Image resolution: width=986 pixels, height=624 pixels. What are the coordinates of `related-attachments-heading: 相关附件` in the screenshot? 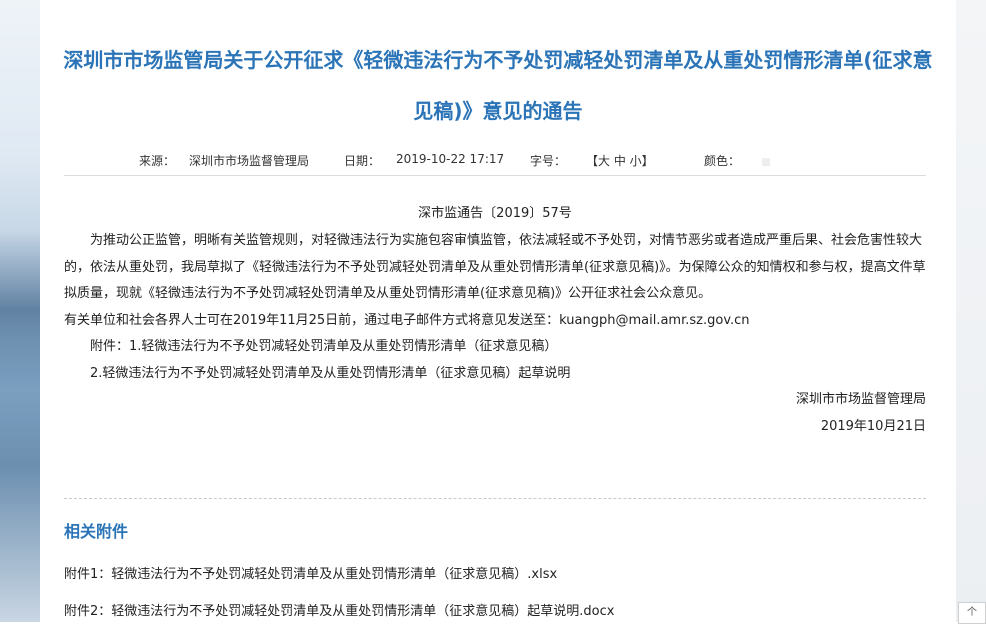 It's located at (96, 531).